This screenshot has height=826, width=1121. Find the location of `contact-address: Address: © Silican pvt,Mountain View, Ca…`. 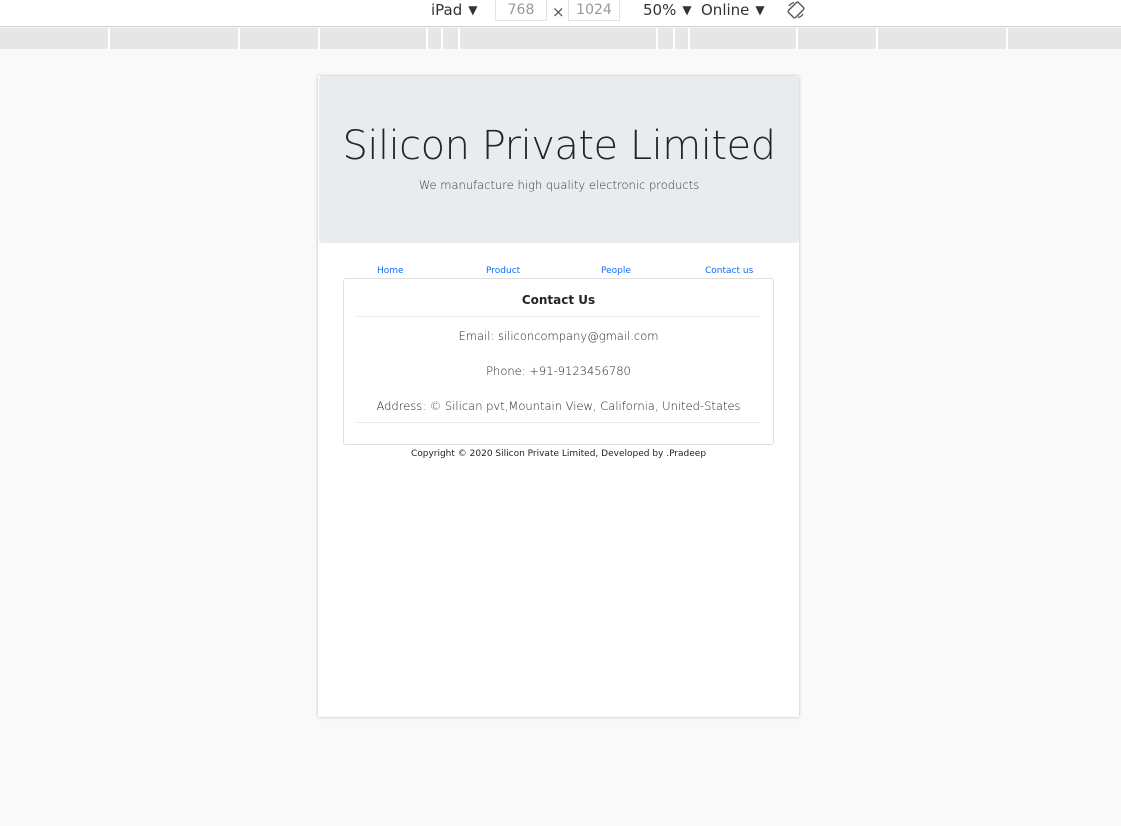

contact-address: Address: © Silican pvt,Mountain View, Ca… is located at coordinates (558, 406).